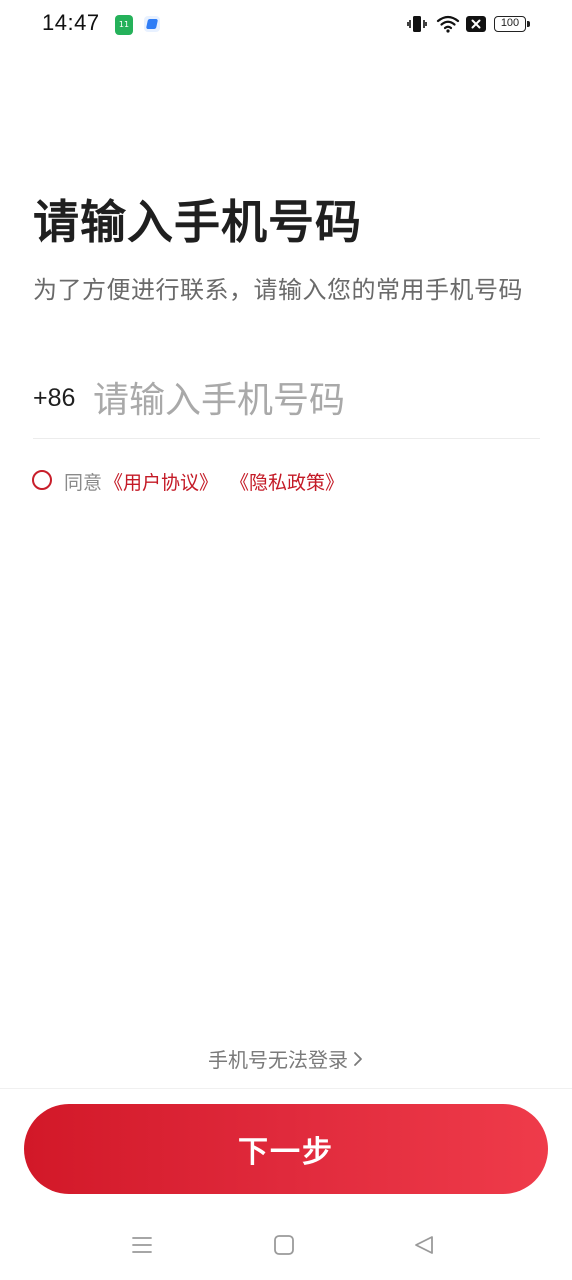  What do you see at coordinates (286, 25) in the screenshot?
I see `status-bar: 14:47 11 100` at bounding box center [286, 25].